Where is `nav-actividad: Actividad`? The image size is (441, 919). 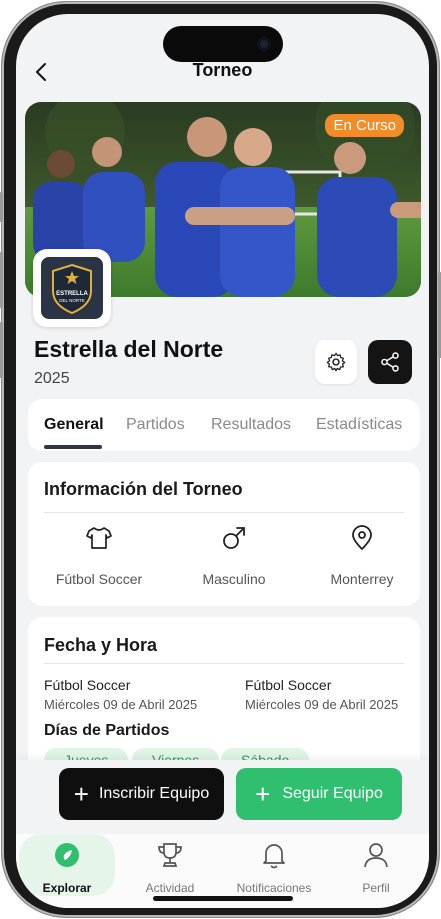
nav-actividad: Actividad is located at coordinates (170, 865).